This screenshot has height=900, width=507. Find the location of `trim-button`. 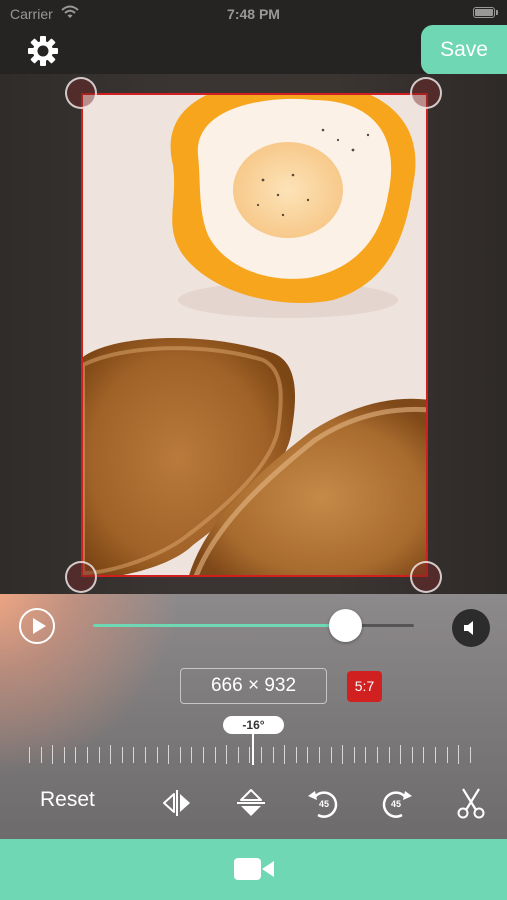

trim-button is located at coordinates (471, 803).